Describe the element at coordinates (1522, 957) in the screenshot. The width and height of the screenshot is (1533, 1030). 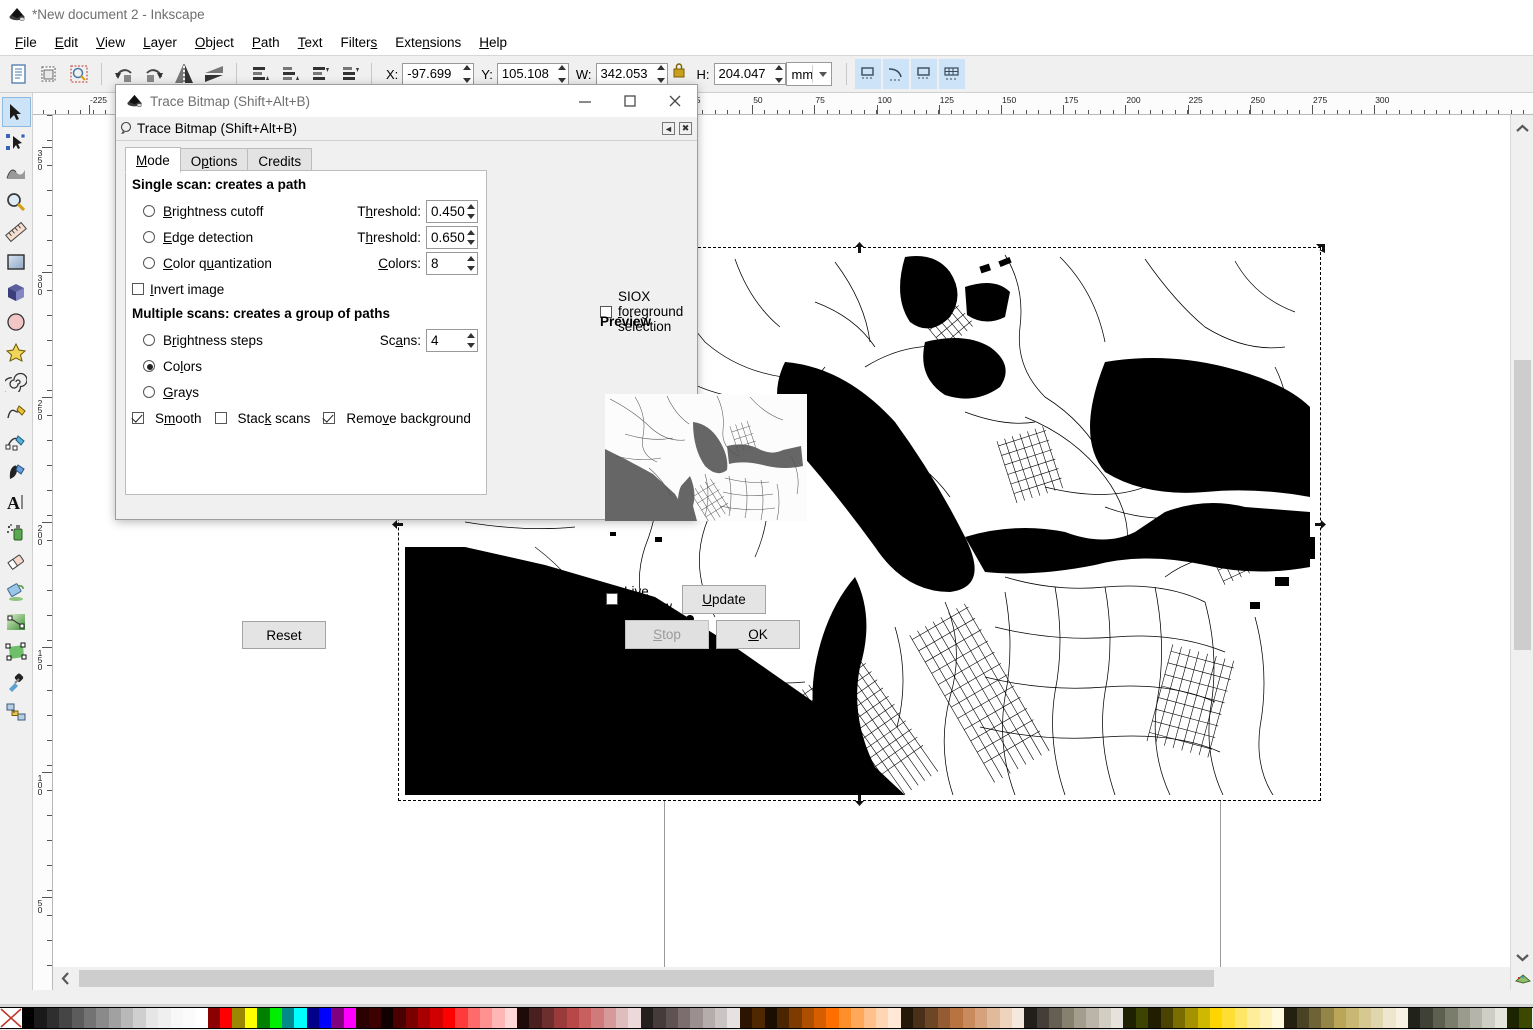
I see `chevron-down-icon` at that location.